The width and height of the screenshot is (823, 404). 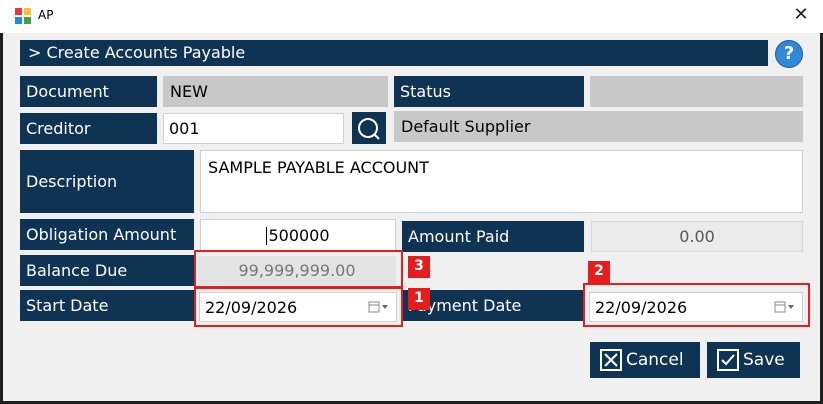 What do you see at coordinates (493, 236) in the screenshot?
I see `amount-paid-label: Amount Paid` at bounding box center [493, 236].